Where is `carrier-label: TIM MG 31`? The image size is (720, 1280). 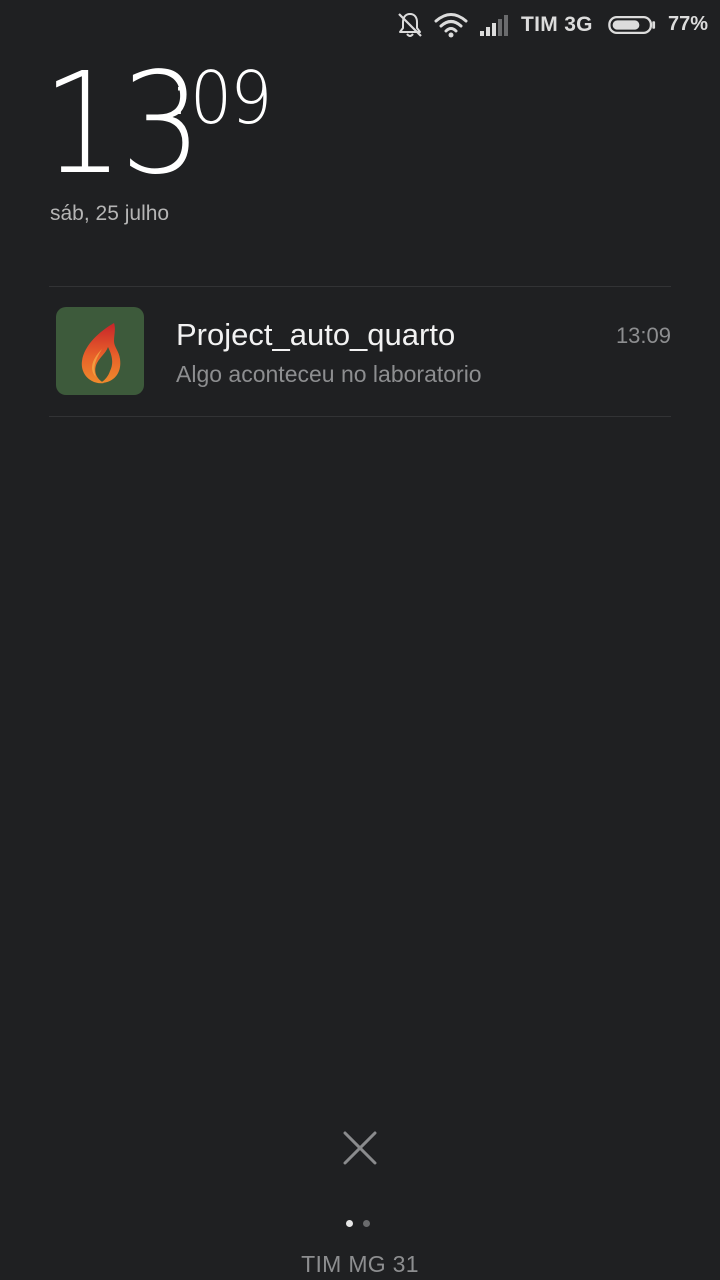
carrier-label: TIM MG 31 is located at coordinates (360, 1264).